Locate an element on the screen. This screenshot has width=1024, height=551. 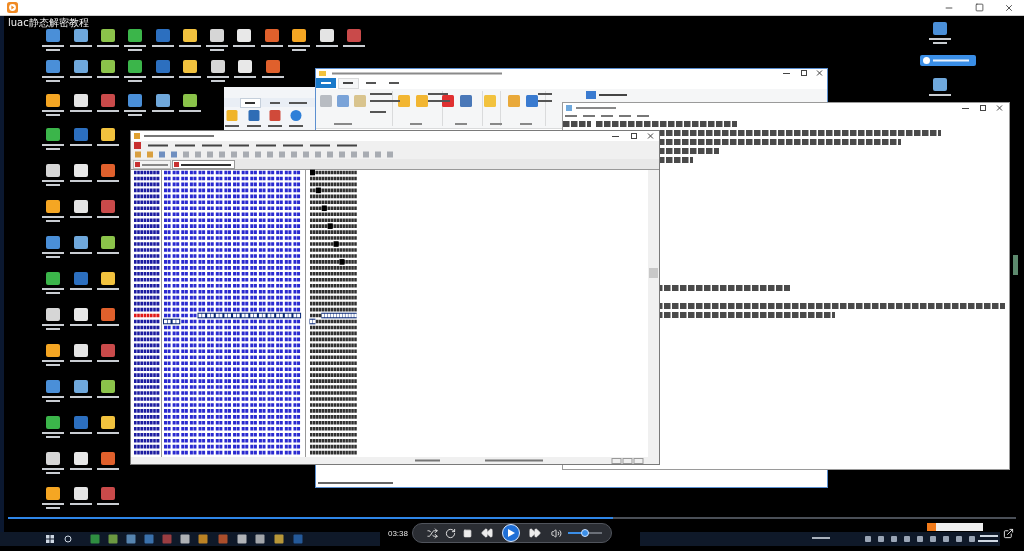
input-method-bar-drawing is located at coordinates (955, 527).